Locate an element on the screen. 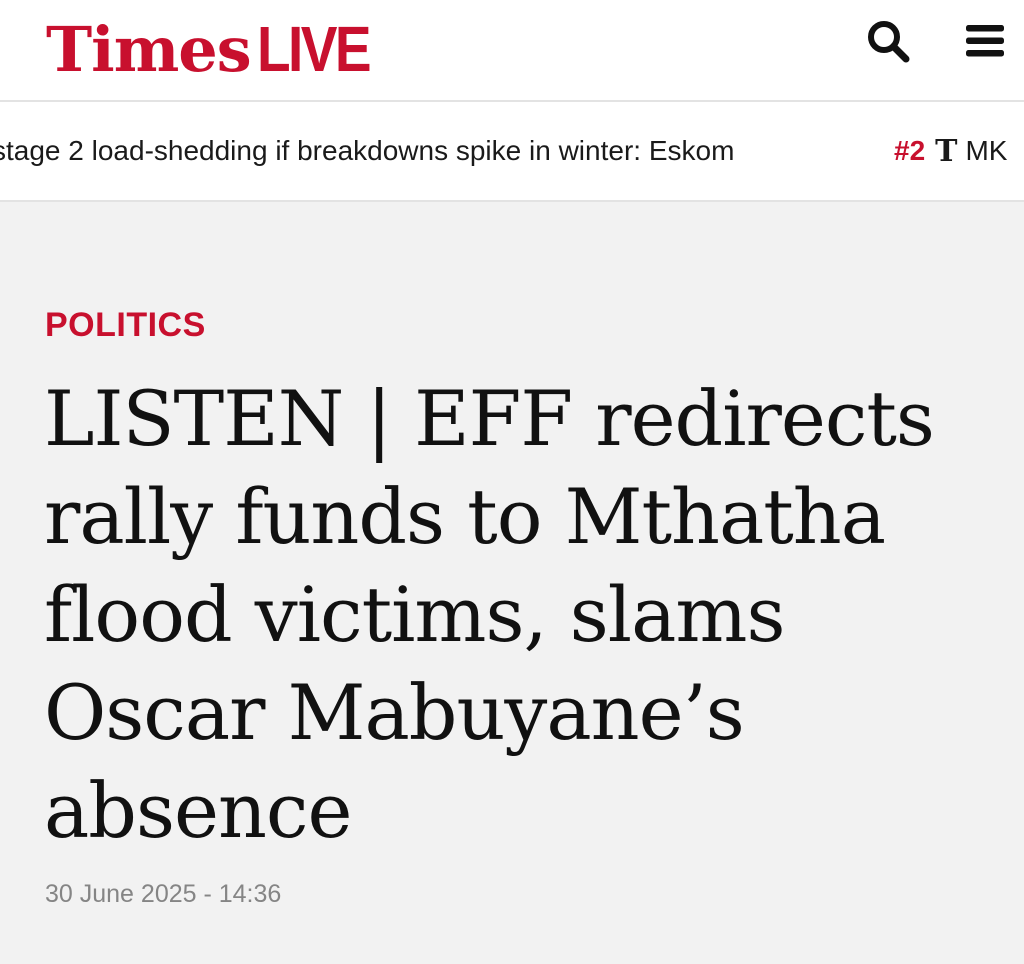  category-link: POLITICS is located at coordinates (125, 325).